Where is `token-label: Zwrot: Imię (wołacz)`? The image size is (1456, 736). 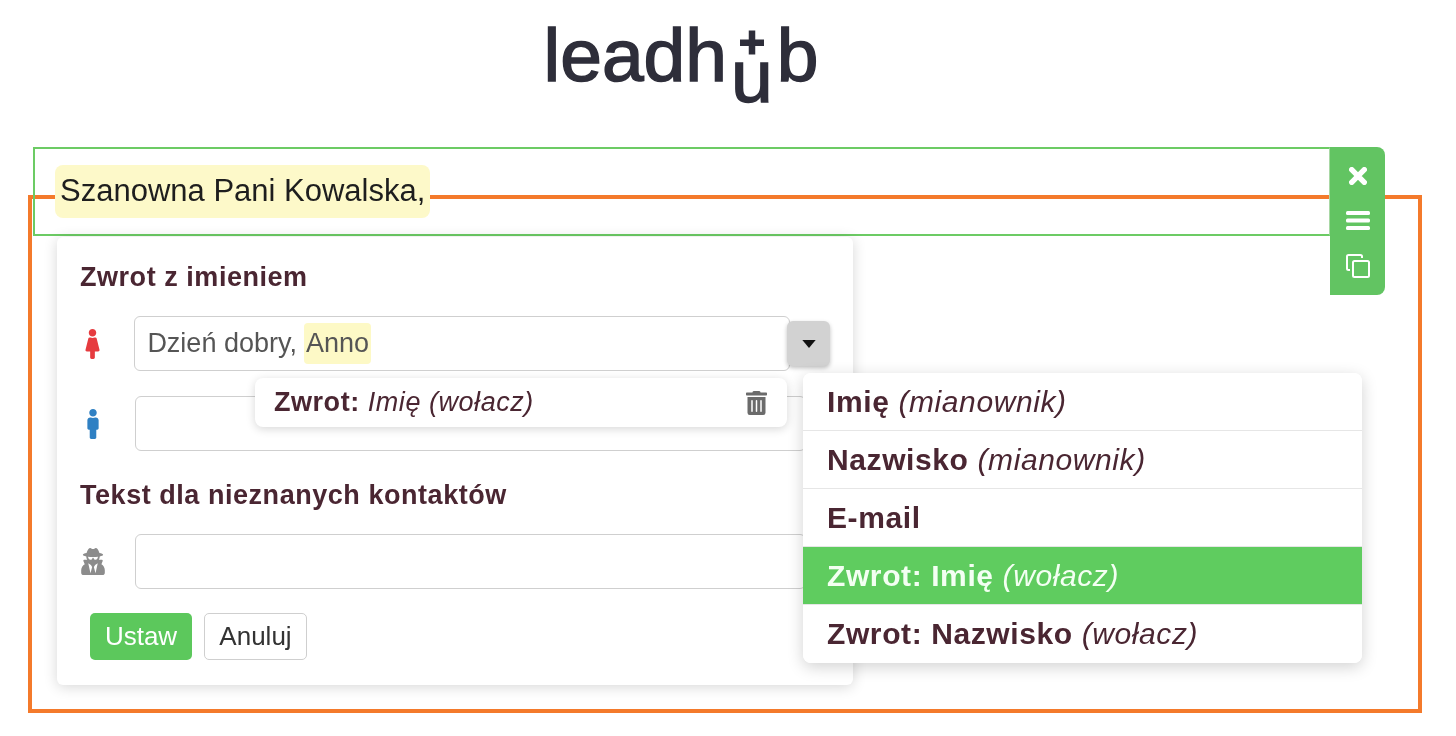
token-label: Zwrot: Imię (wołacz) is located at coordinates (404, 403).